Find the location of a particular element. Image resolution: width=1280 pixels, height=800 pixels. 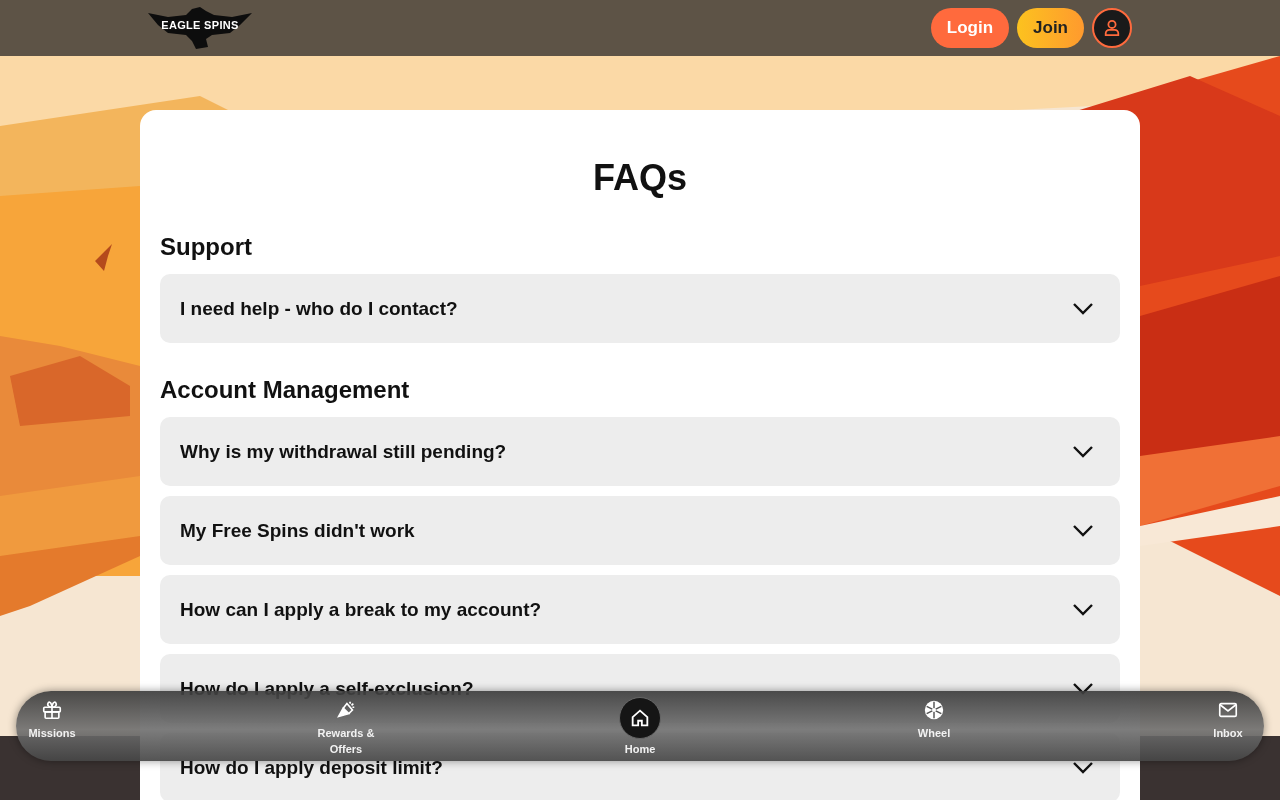

question-text: Why is my withdrawal still pending? is located at coordinates (343, 451).